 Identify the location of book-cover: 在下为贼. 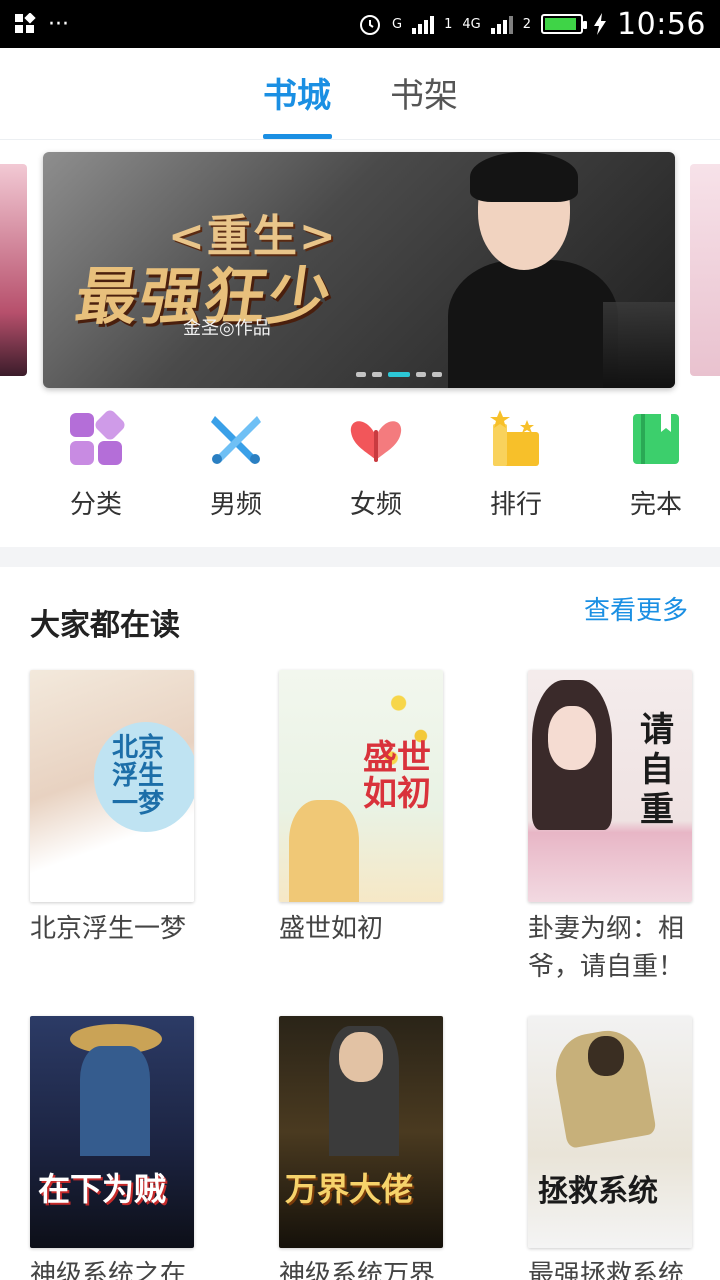
(112, 1132).